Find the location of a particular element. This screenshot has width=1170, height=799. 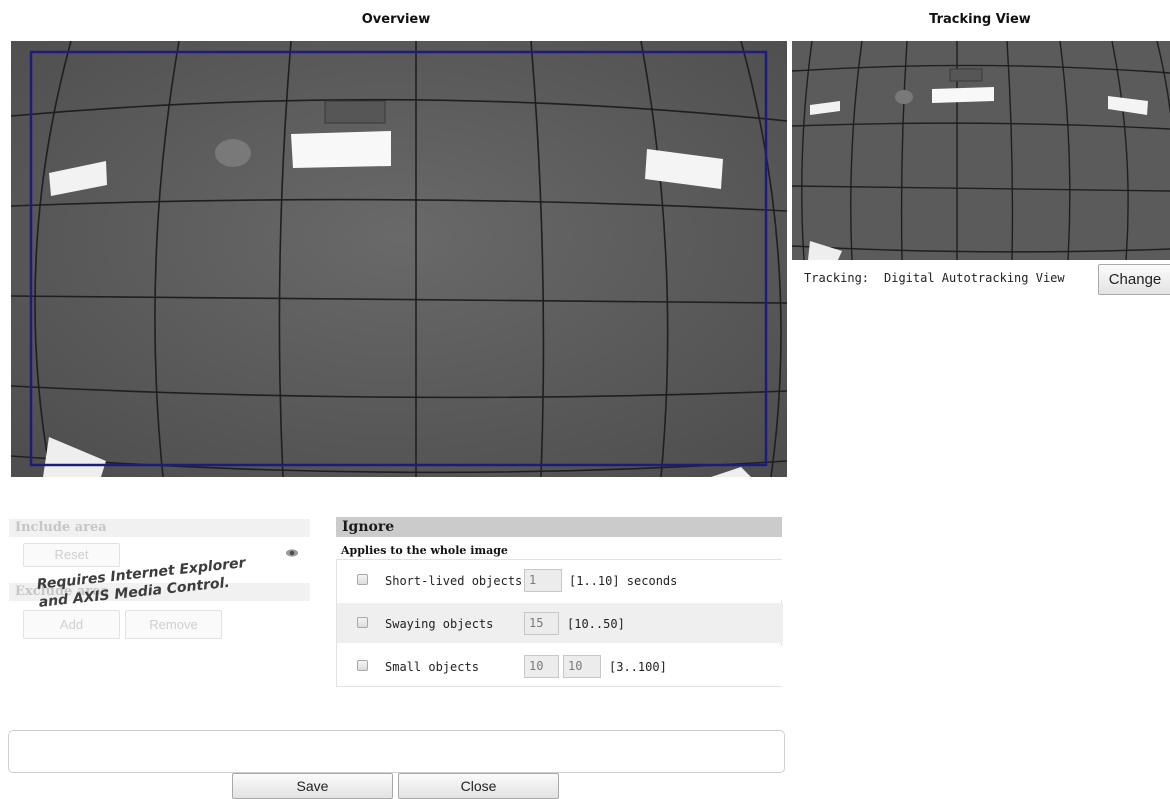

tracking-view-title: Tracking View is located at coordinates (980, 19).